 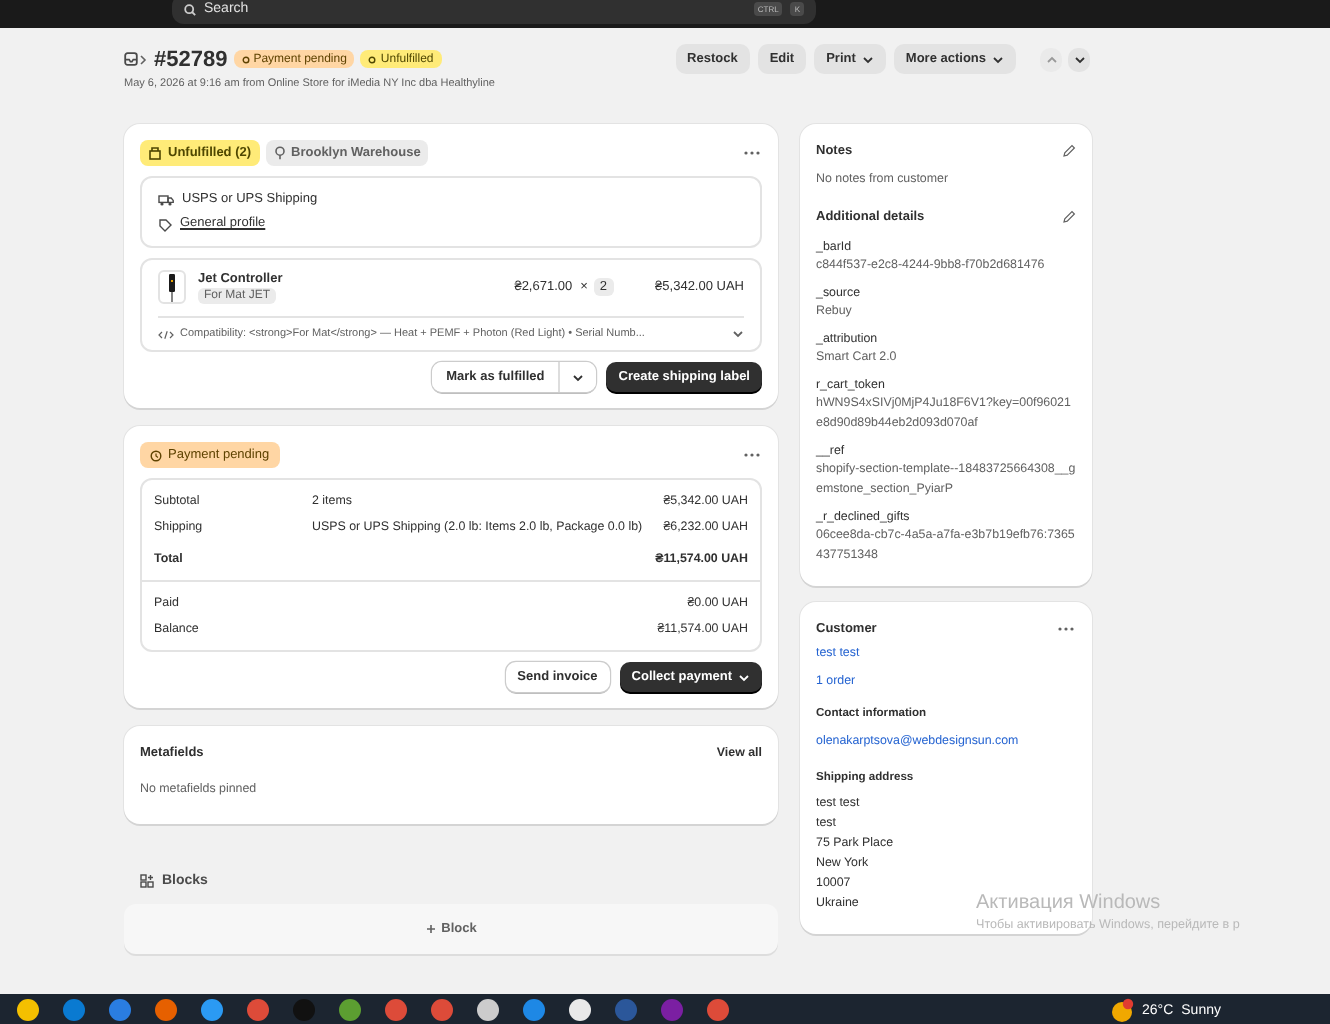 What do you see at coordinates (190, 9) in the screenshot?
I see `search-icon` at bounding box center [190, 9].